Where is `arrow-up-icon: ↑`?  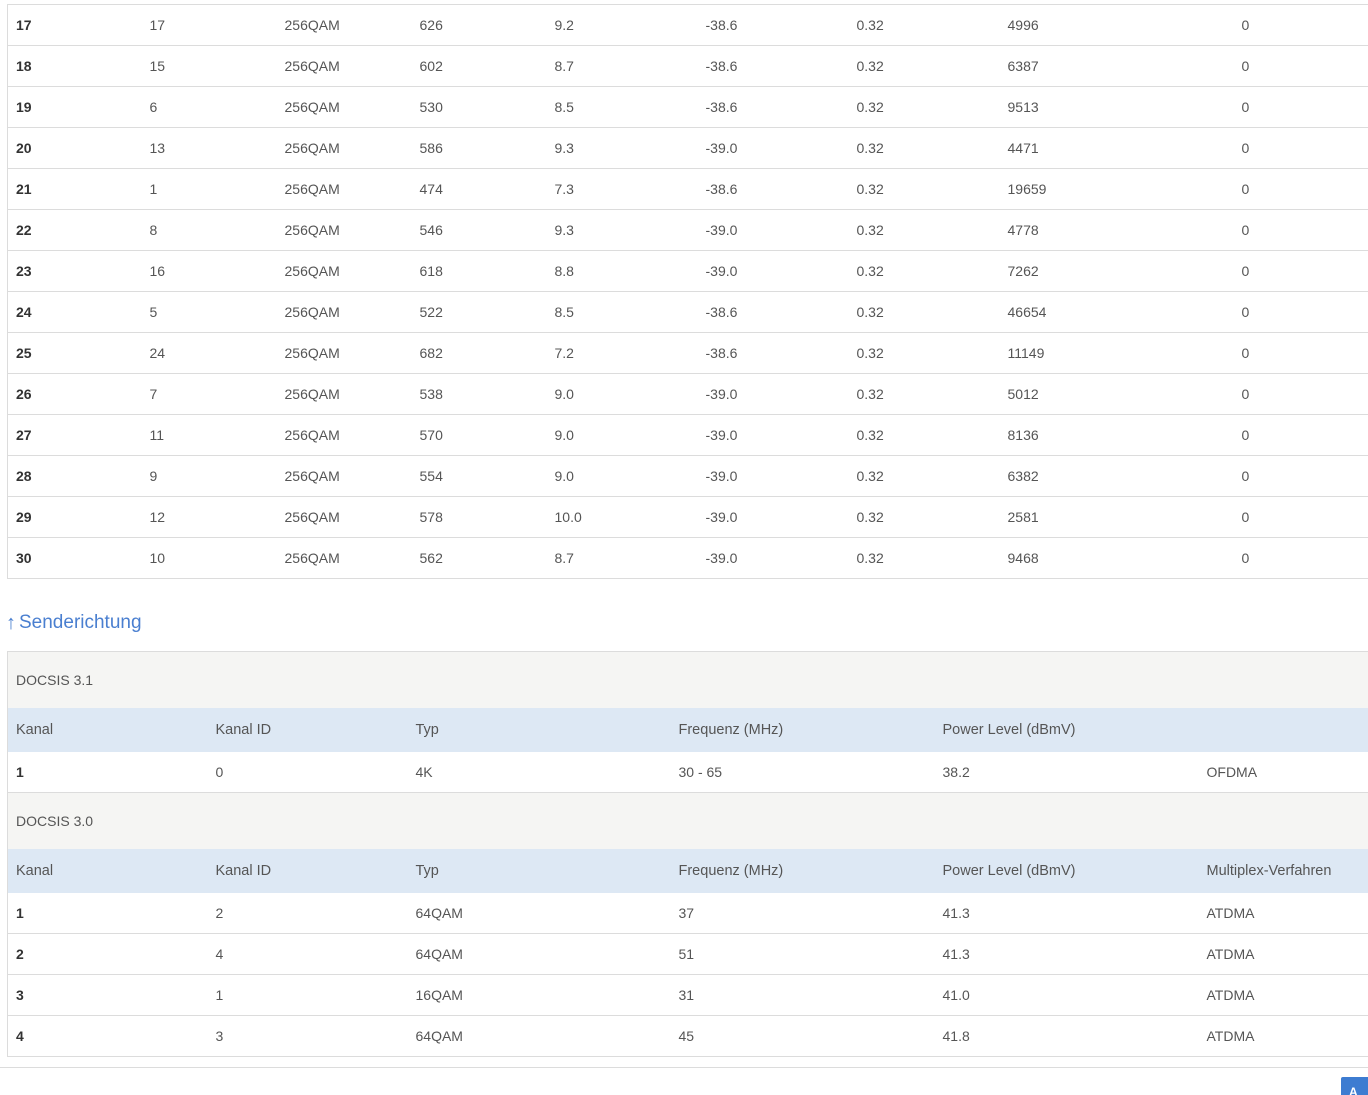
arrow-up-icon: ↑ is located at coordinates (11, 622).